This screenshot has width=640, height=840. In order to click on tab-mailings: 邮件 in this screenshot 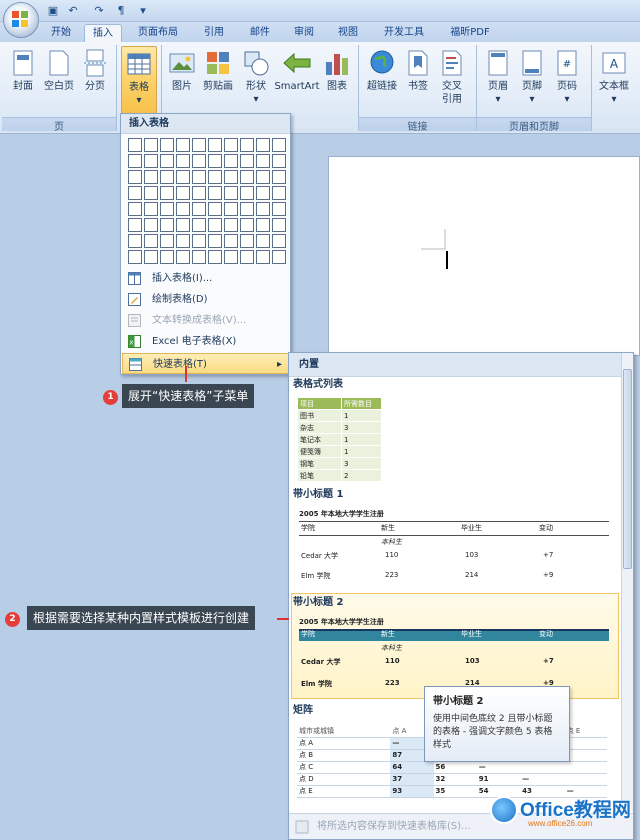, I will do `click(260, 33)`.